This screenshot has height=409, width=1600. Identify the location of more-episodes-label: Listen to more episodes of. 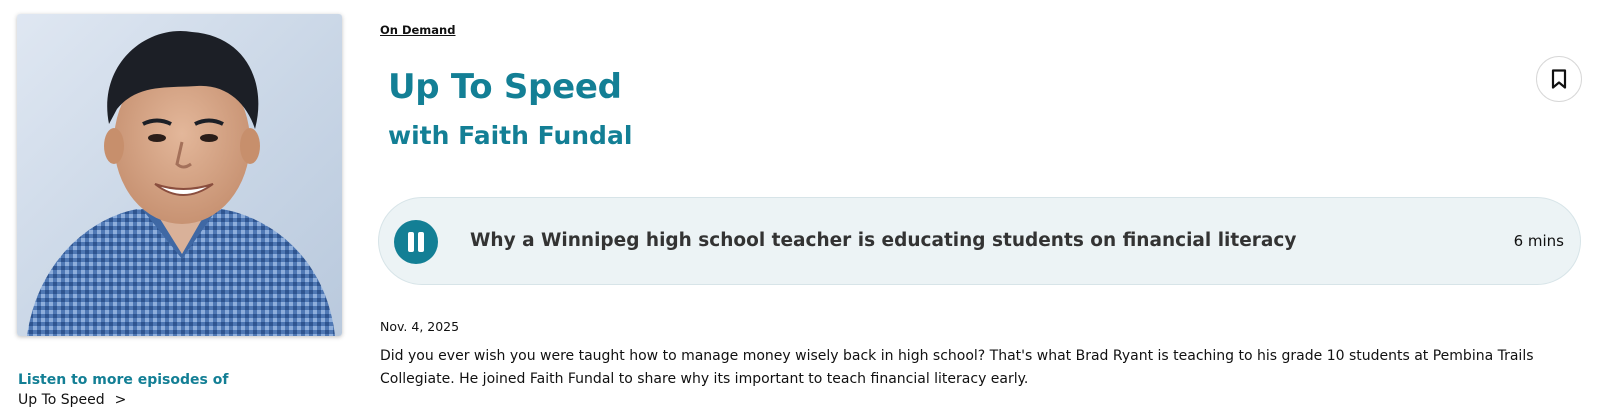
(123, 380).